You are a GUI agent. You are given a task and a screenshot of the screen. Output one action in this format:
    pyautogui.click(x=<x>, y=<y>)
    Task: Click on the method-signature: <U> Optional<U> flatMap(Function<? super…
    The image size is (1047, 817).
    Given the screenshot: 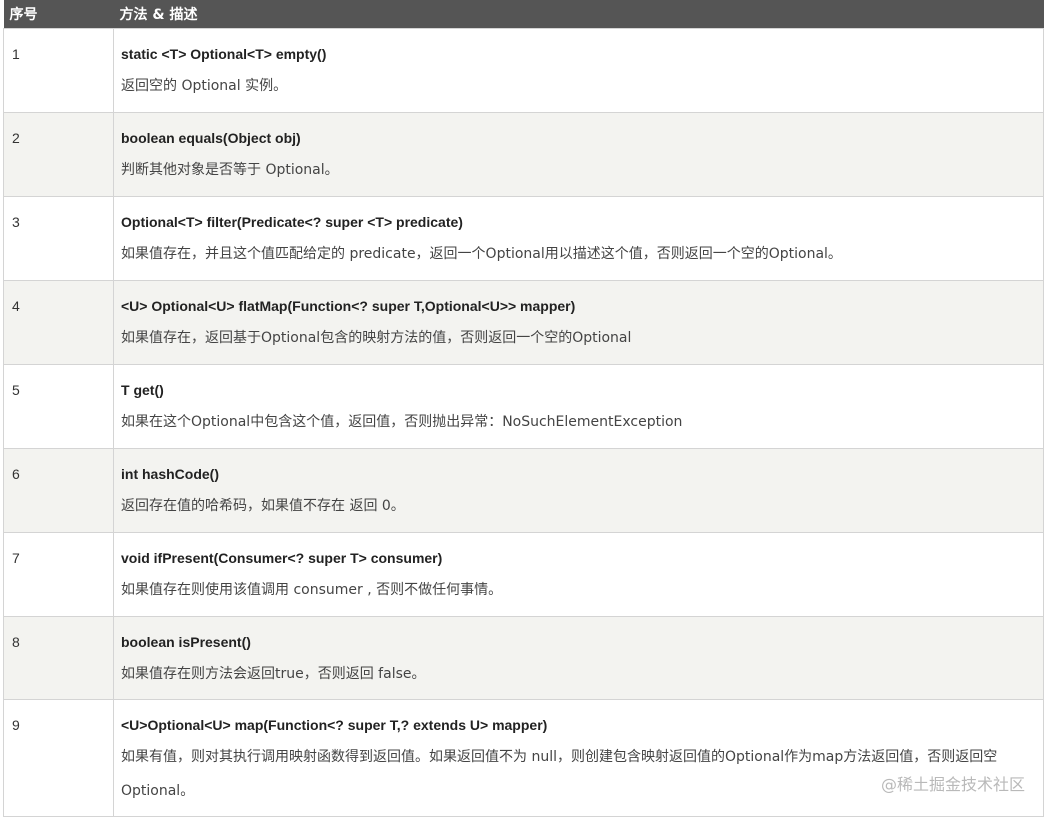 What is the action you would take?
    pyautogui.click(x=348, y=305)
    